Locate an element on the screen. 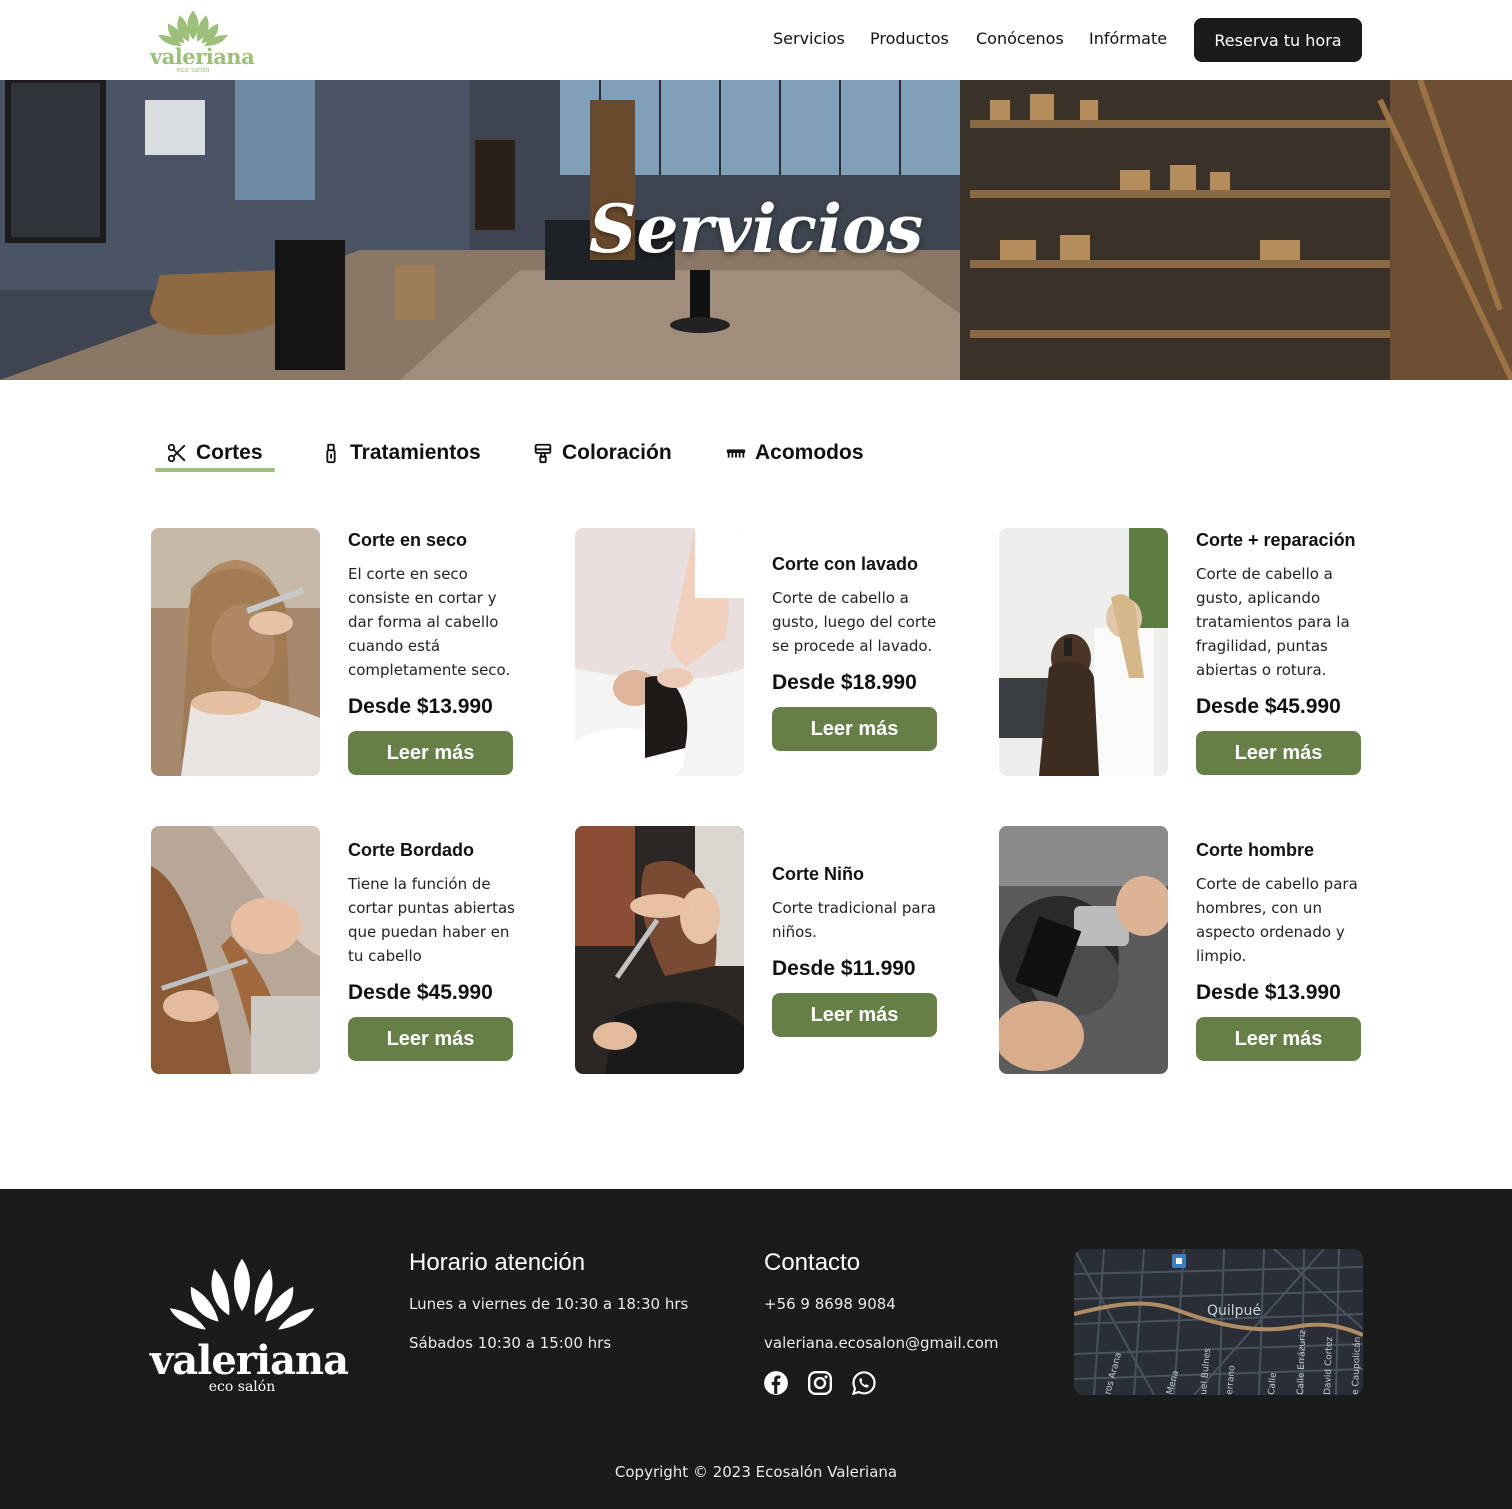  service-image-corte-en-seco is located at coordinates (235, 652).